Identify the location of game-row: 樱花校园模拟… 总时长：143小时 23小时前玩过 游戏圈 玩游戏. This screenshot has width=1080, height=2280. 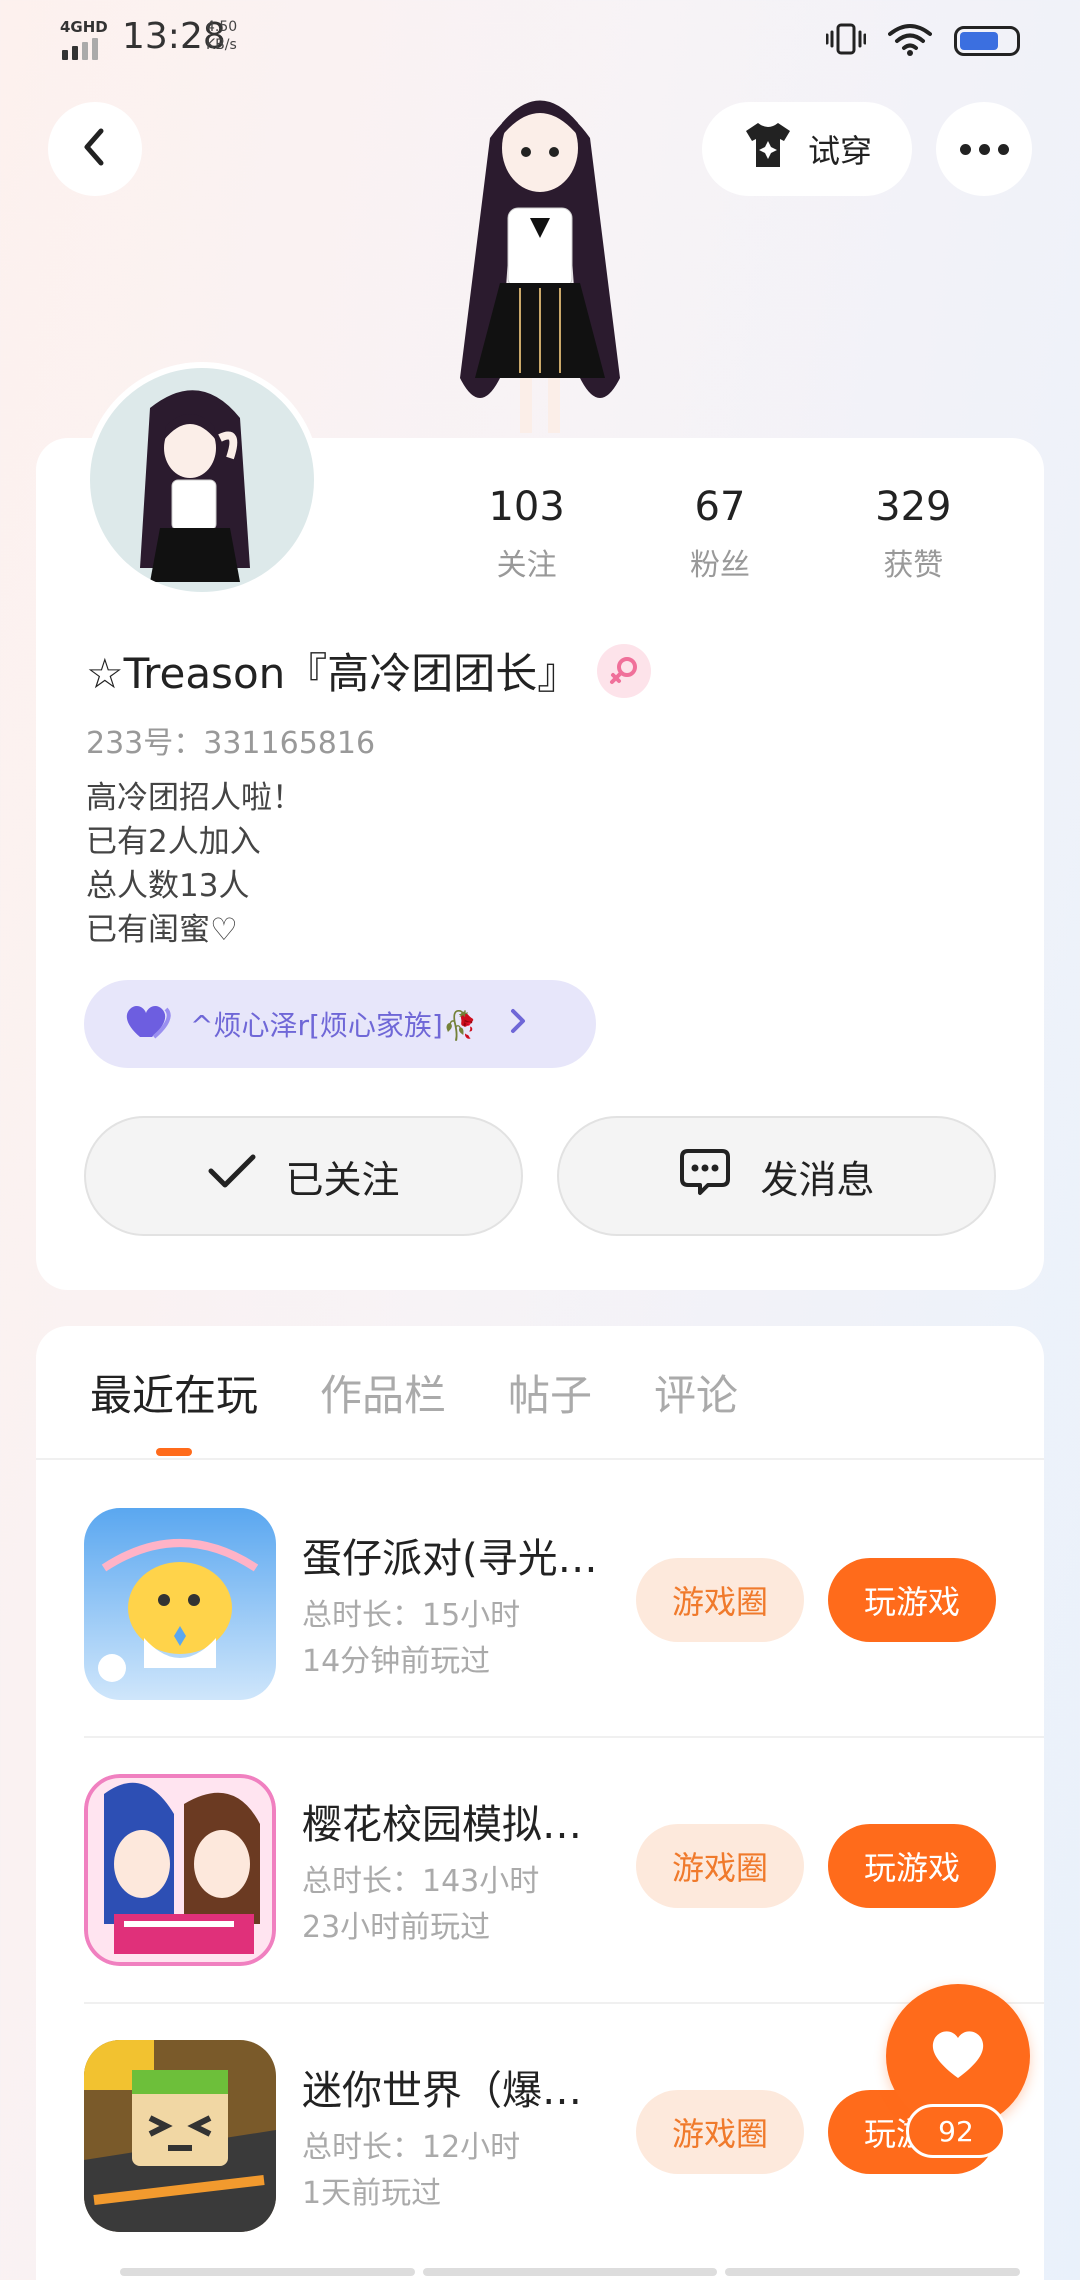
(564, 1871).